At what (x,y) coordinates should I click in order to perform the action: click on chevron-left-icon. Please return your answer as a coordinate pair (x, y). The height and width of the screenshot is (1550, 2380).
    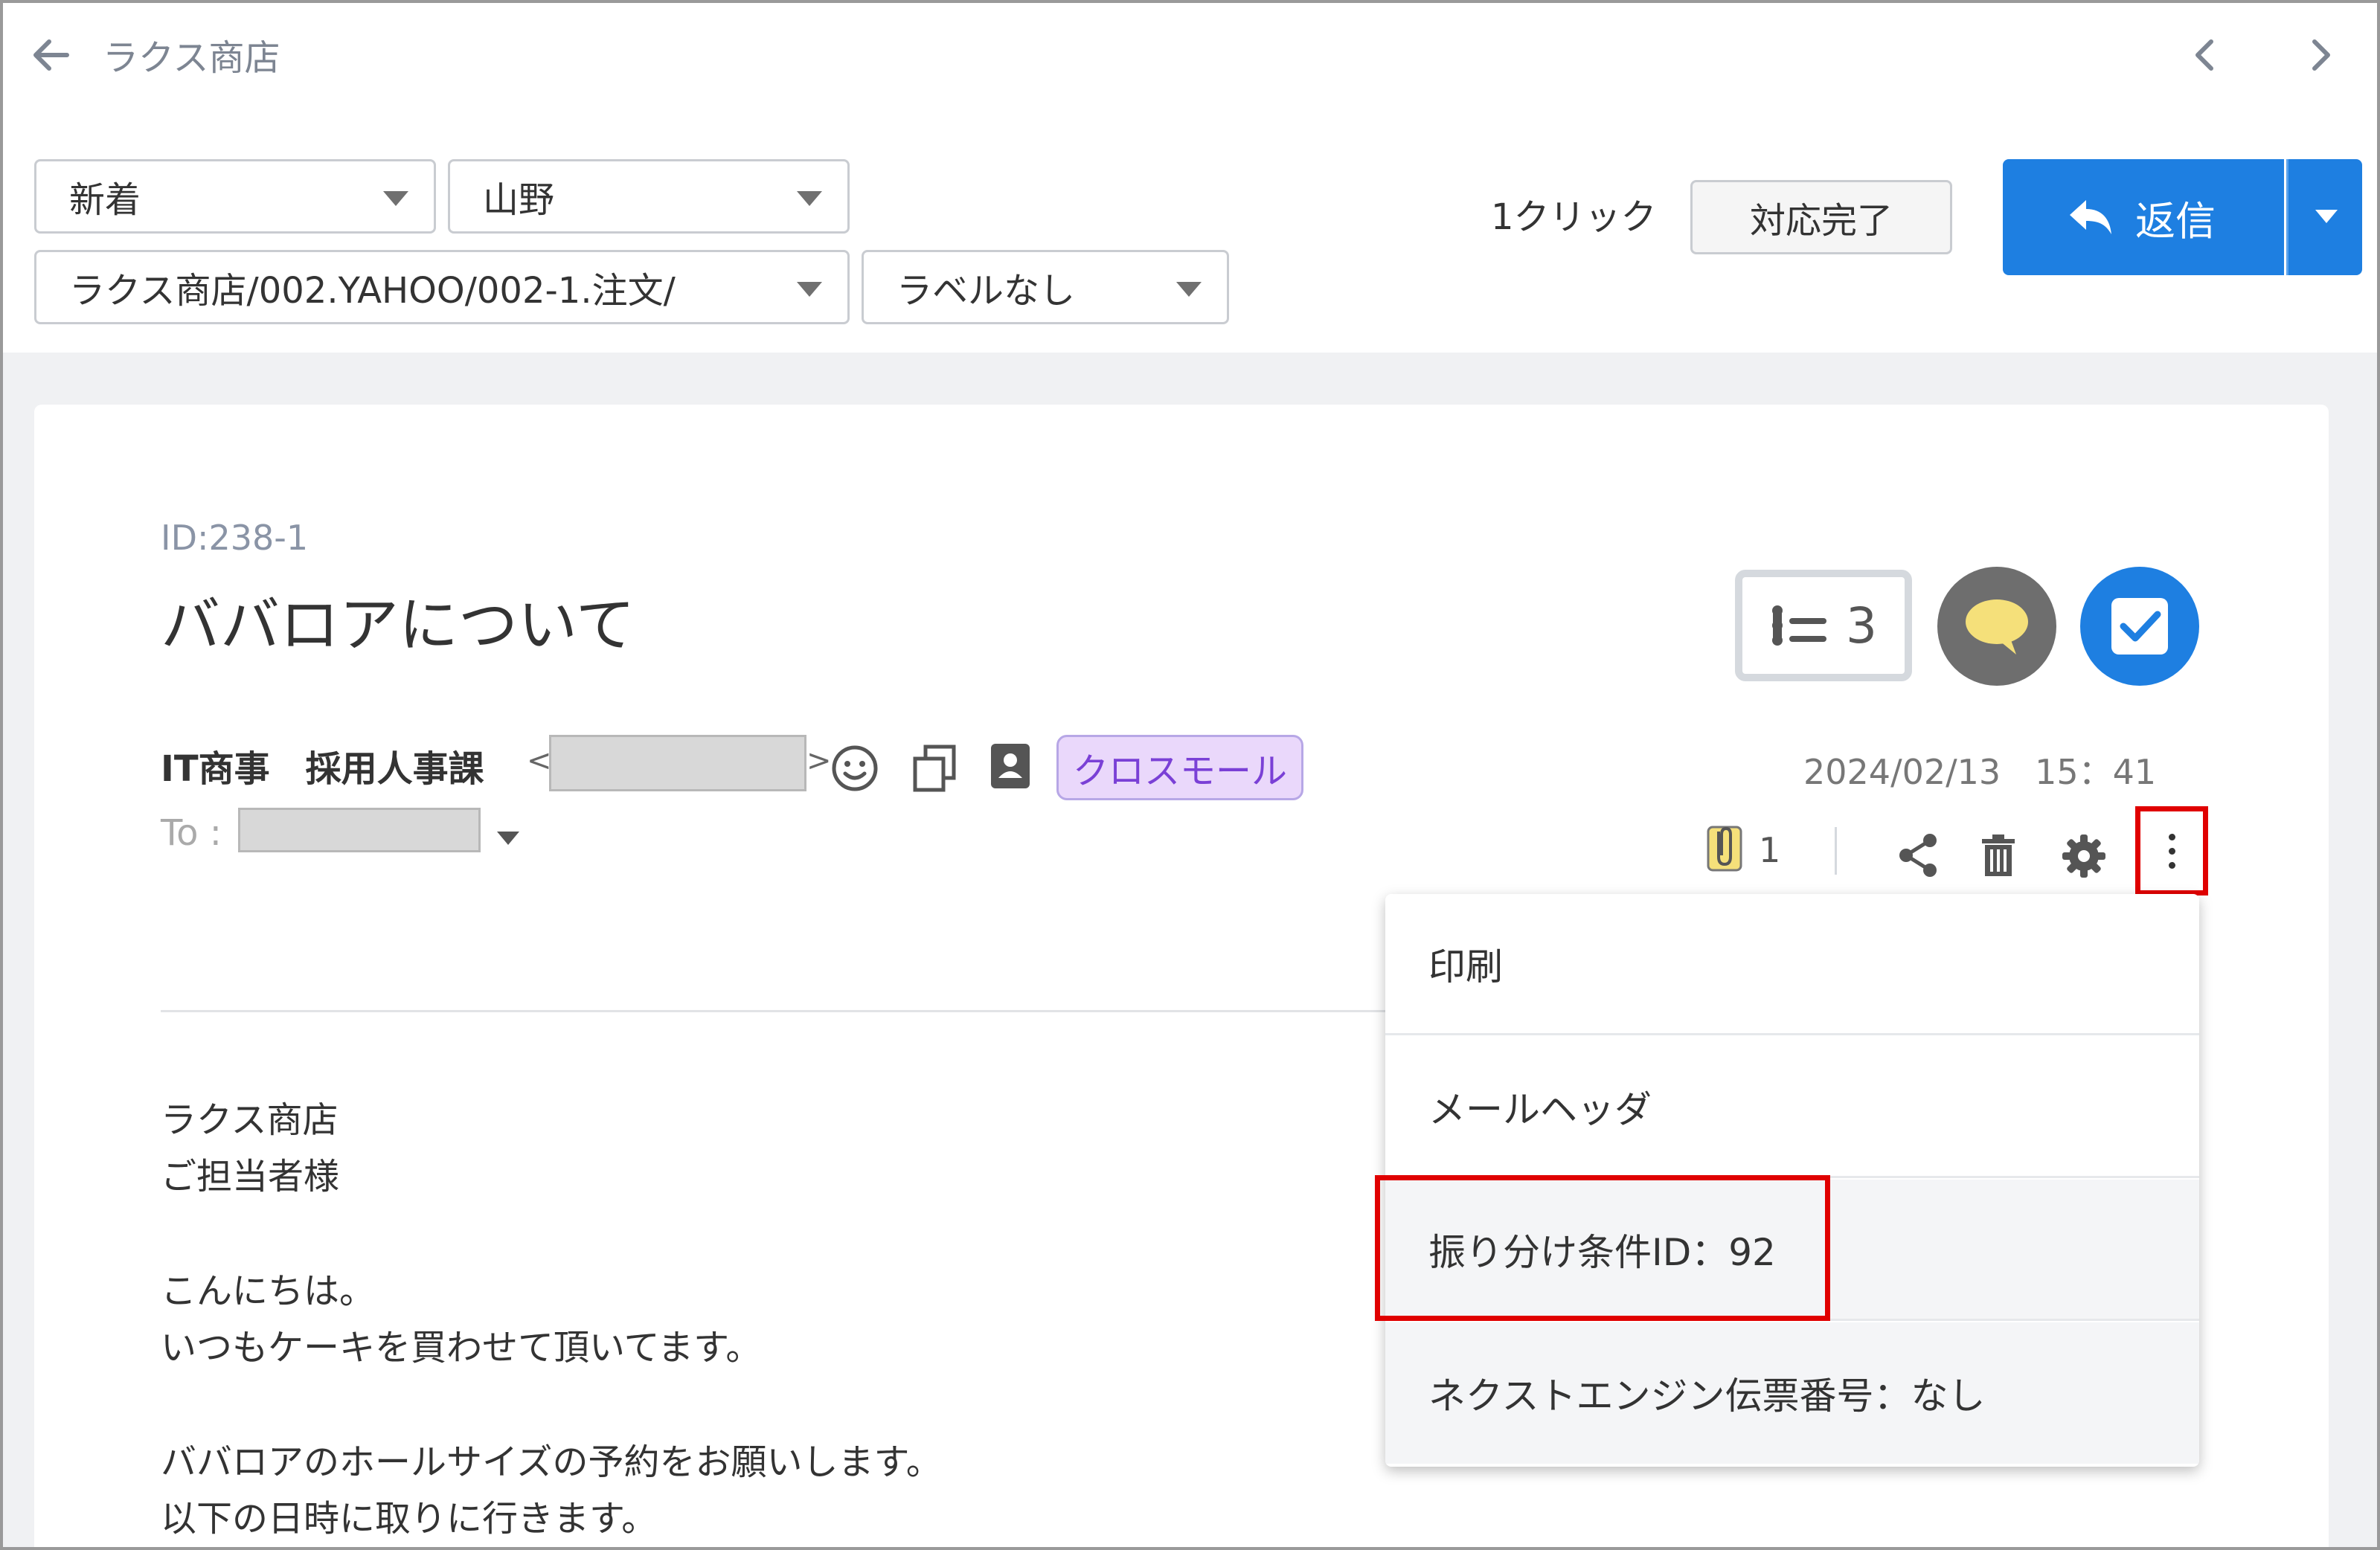
    Looking at the image, I should click on (2205, 55).